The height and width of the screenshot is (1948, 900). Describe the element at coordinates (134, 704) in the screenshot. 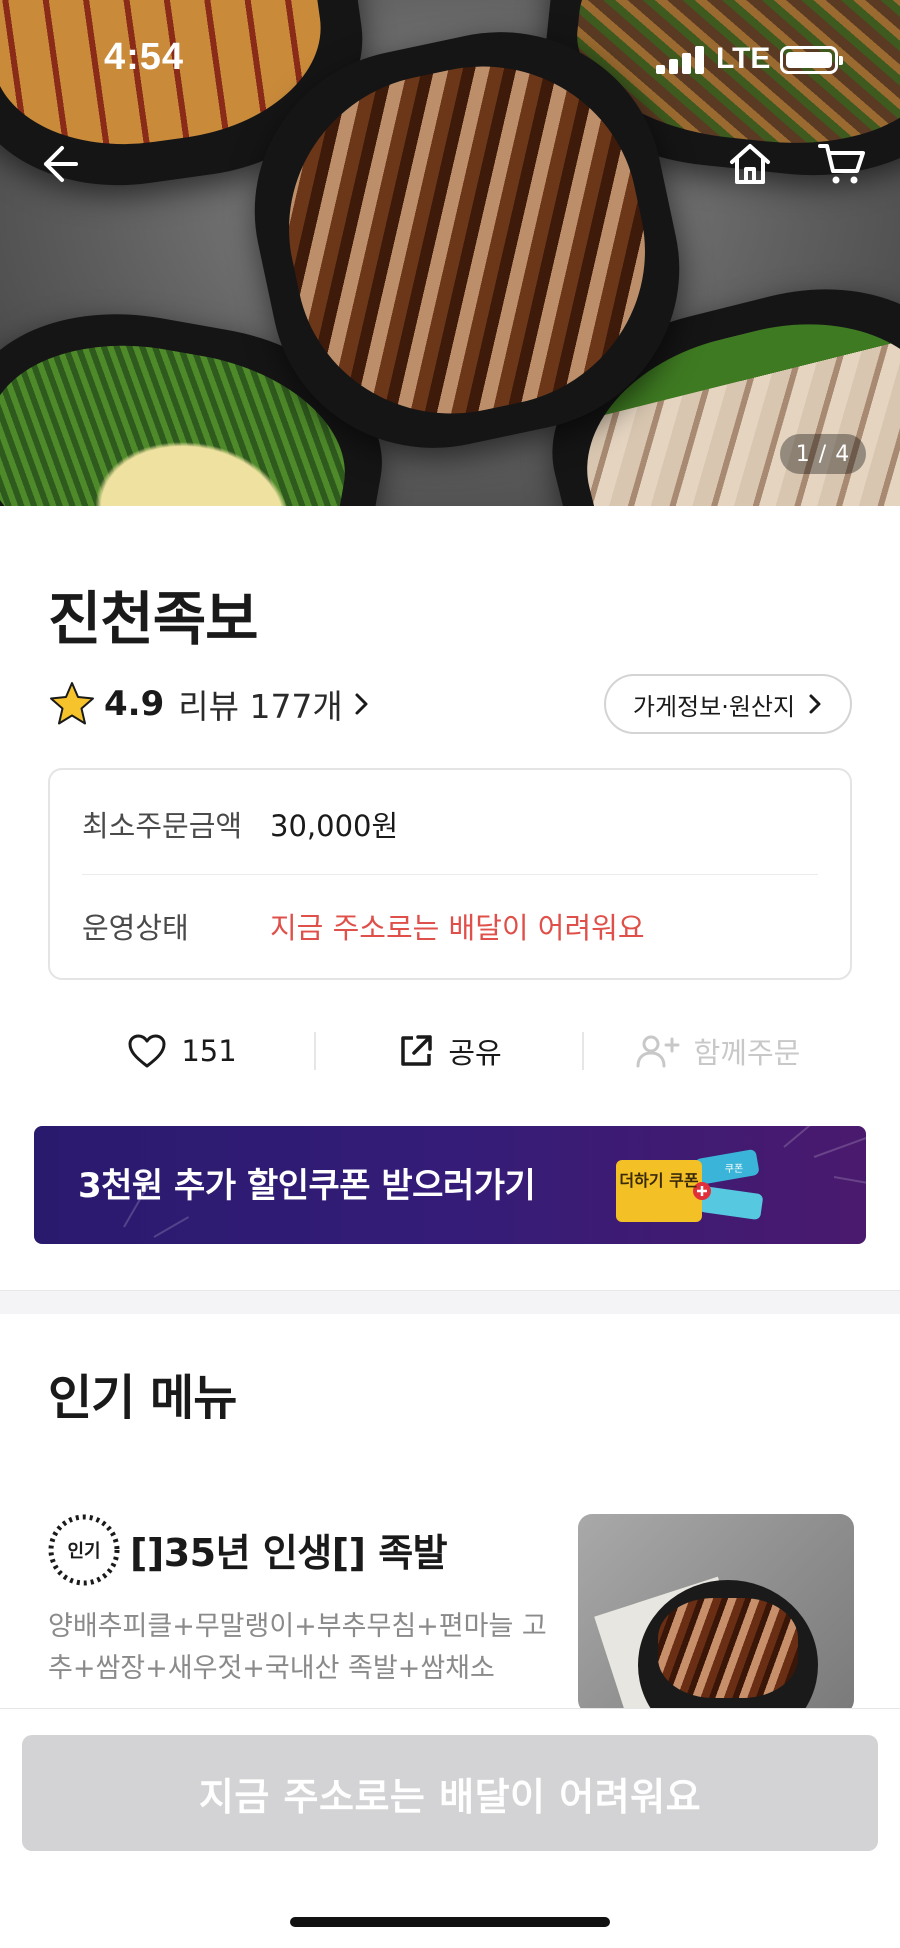

I see `rating-value: 4.9` at that location.